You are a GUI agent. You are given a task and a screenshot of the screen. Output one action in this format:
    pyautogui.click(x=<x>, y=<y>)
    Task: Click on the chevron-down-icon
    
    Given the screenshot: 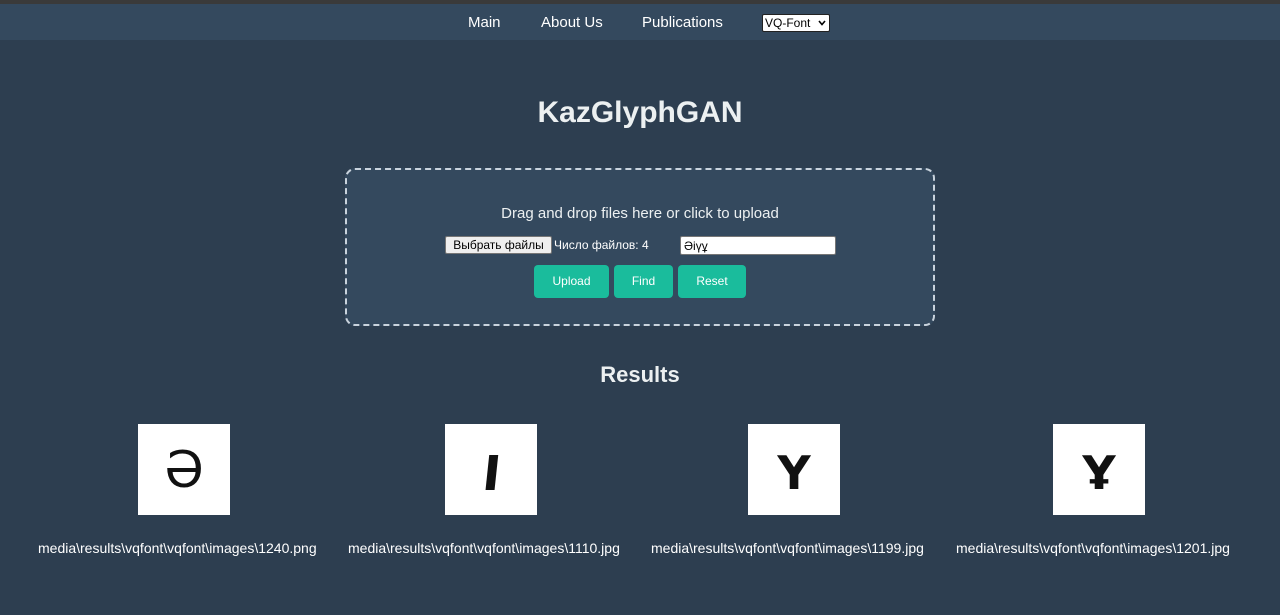 What is the action you would take?
    pyautogui.click(x=822, y=23)
    